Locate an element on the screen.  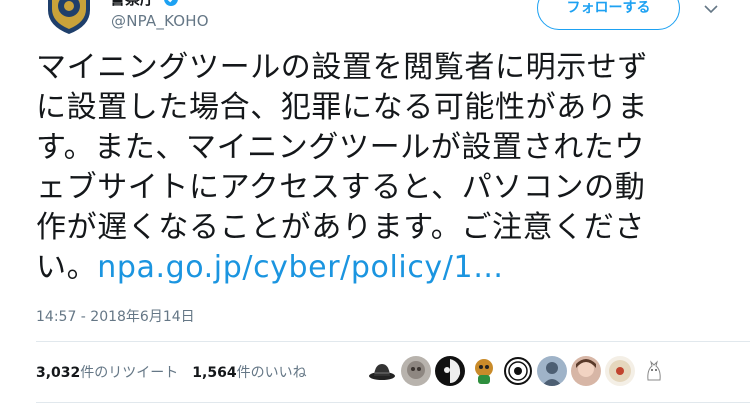
tweet-text-line: に設置した場合、犯罪になる可能性がありま is located at coordinates (342, 107).